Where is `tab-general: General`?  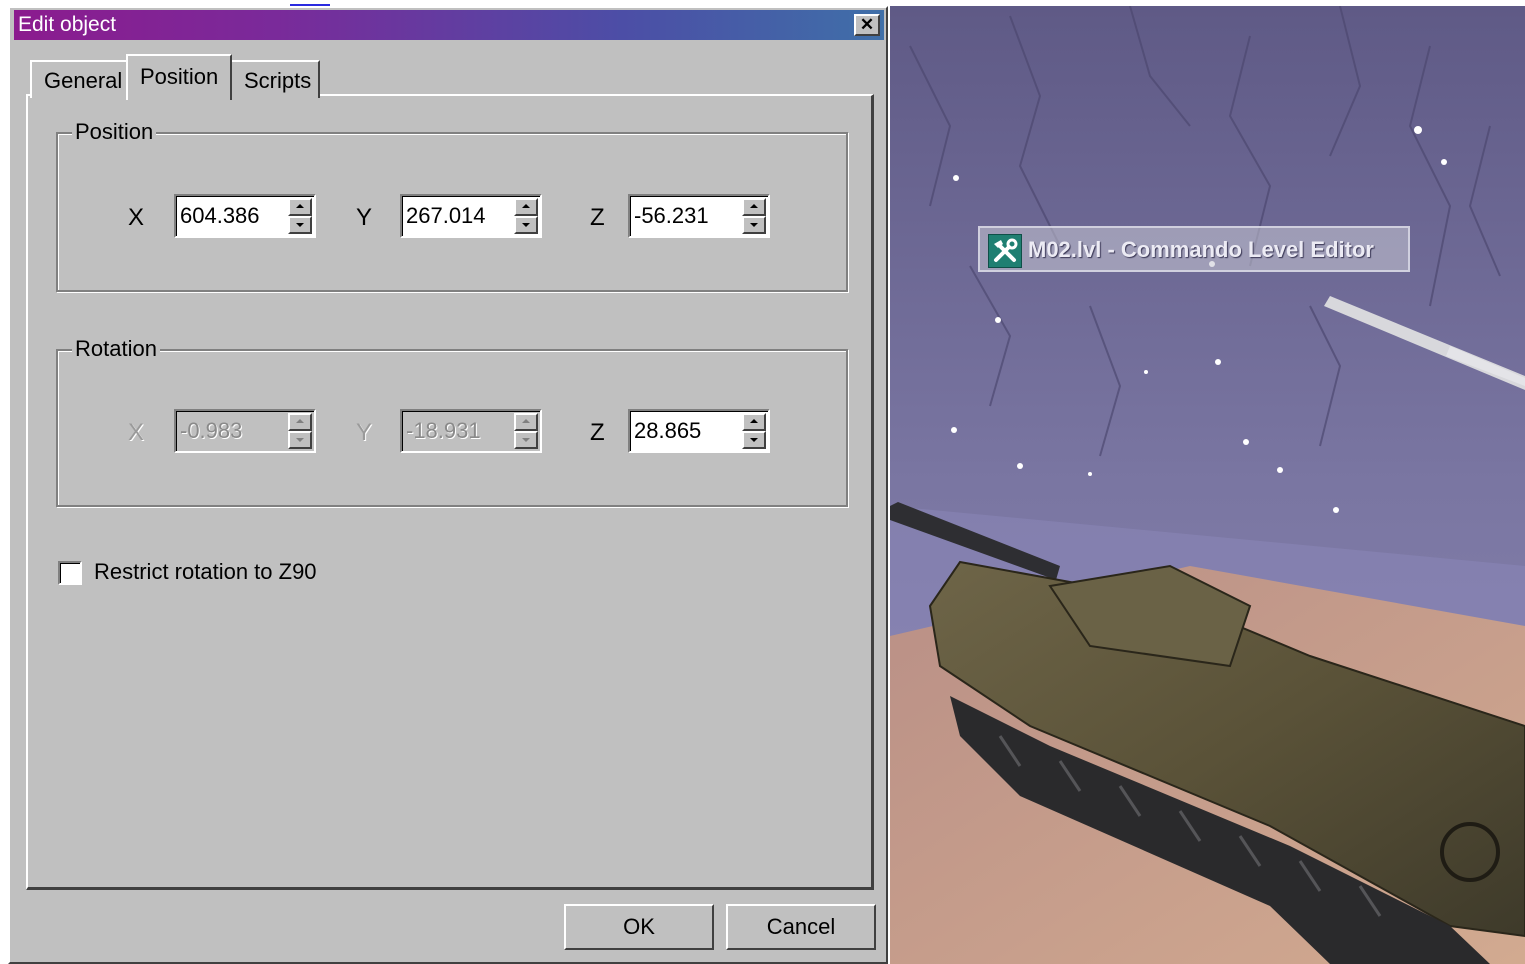
tab-general: General is located at coordinates (79, 79).